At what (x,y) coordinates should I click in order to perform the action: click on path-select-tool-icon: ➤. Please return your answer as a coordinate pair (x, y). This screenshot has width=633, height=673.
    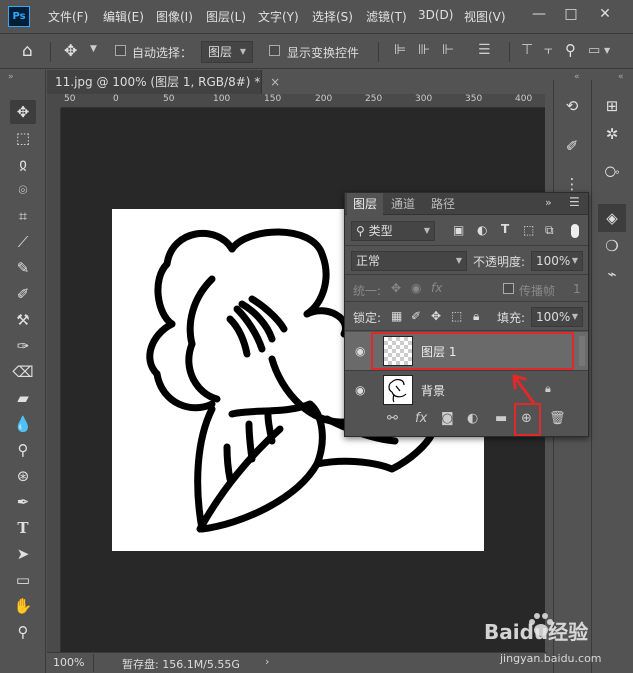
    Looking at the image, I should click on (23, 554).